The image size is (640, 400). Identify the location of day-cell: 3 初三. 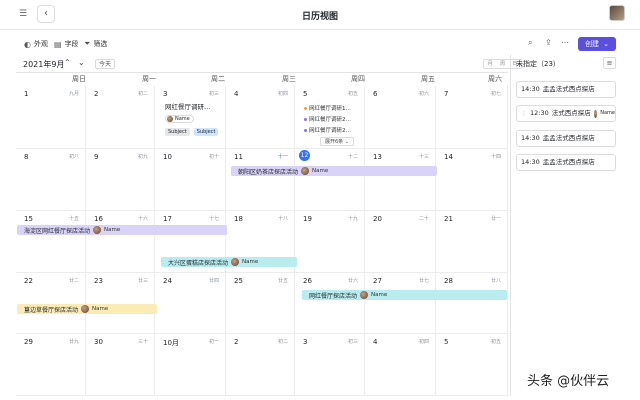
(330, 365).